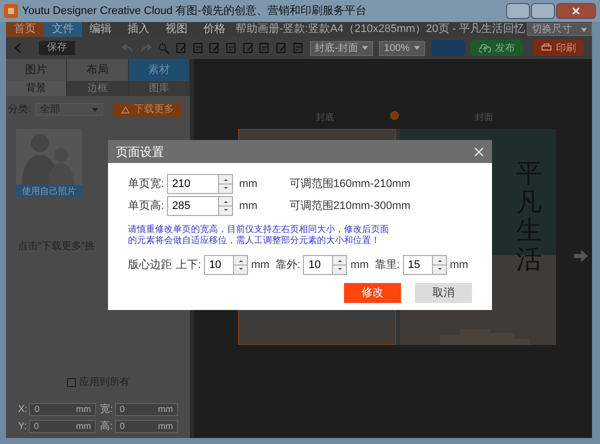 The height and width of the screenshot is (444, 600). Describe the element at coordinates (164, 48) in the screenshot. I see `zoom-icon` at that location.